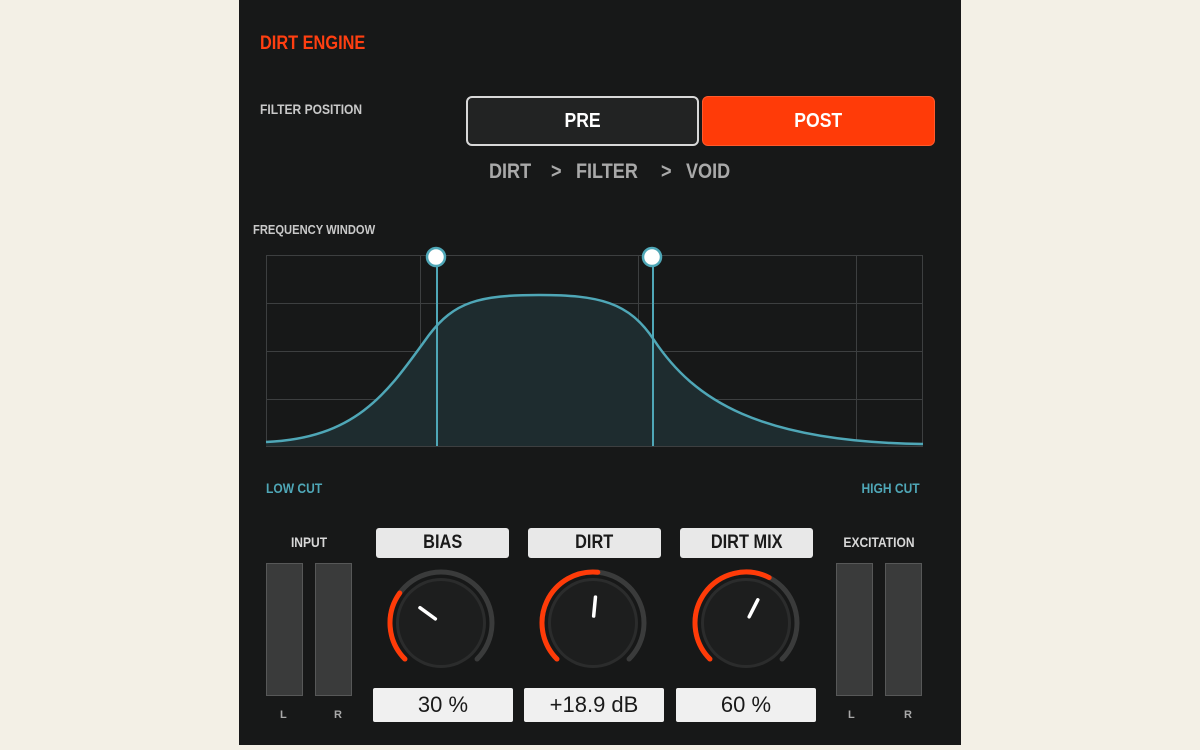  I want to click on input-meter-right, so click(333, 629).